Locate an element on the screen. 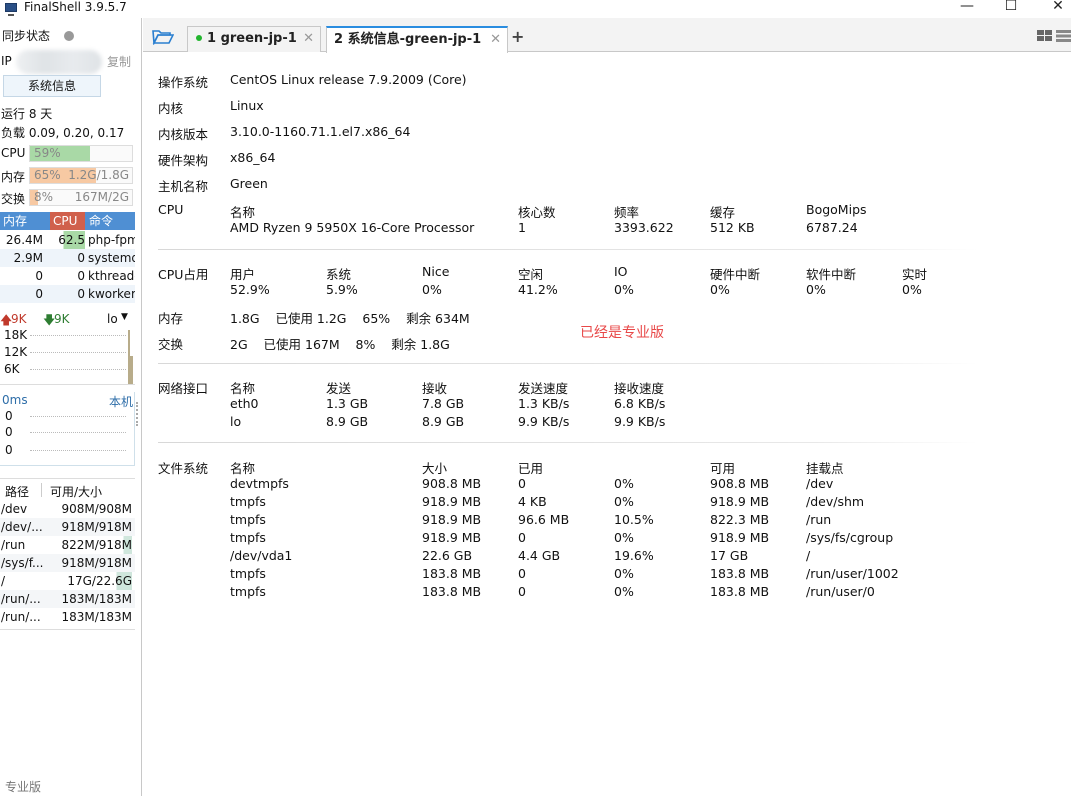  close-button: ✕ is located at coordinates (1053, 8).